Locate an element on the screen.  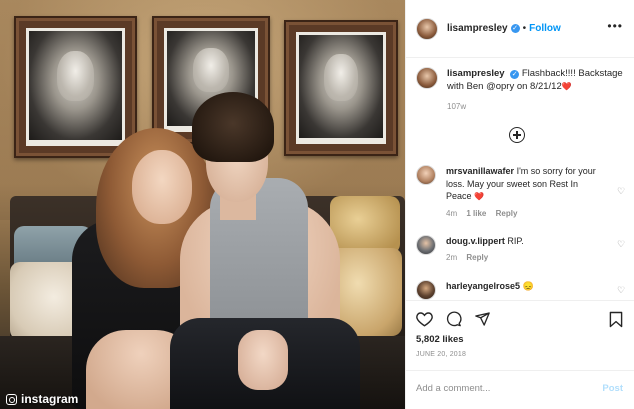
comment-meta: 4m 1 like Reply is located at coordinates (526, 213).